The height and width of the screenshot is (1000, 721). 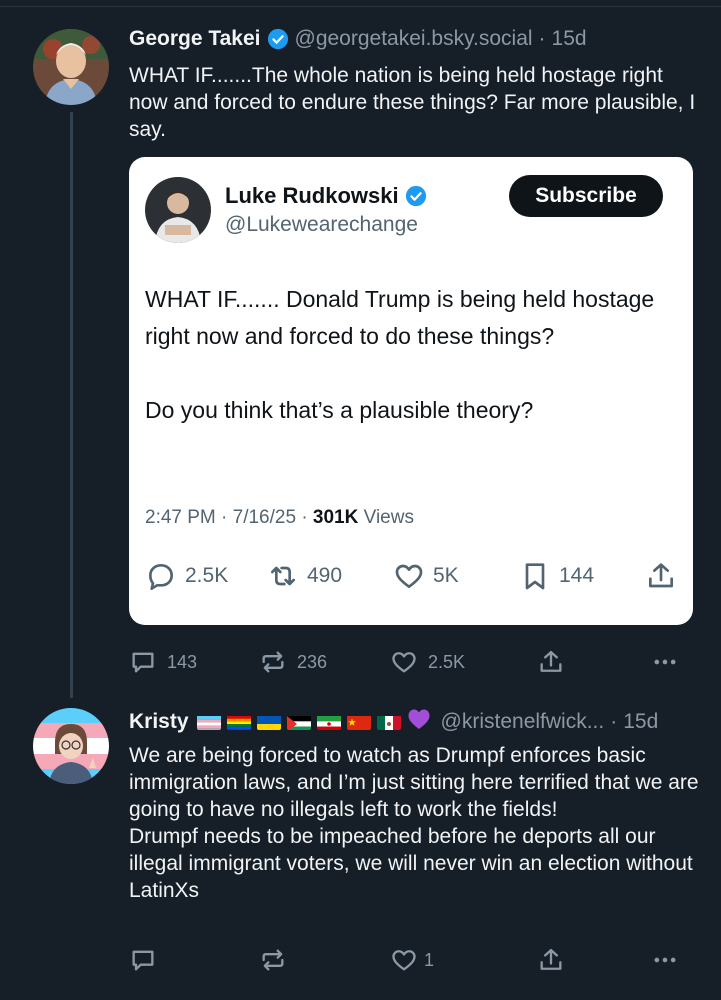 What do you see at coordinates (328, 722) in the screenshot?
I see `iran-flag-icon` at bounding box center [328, 722].